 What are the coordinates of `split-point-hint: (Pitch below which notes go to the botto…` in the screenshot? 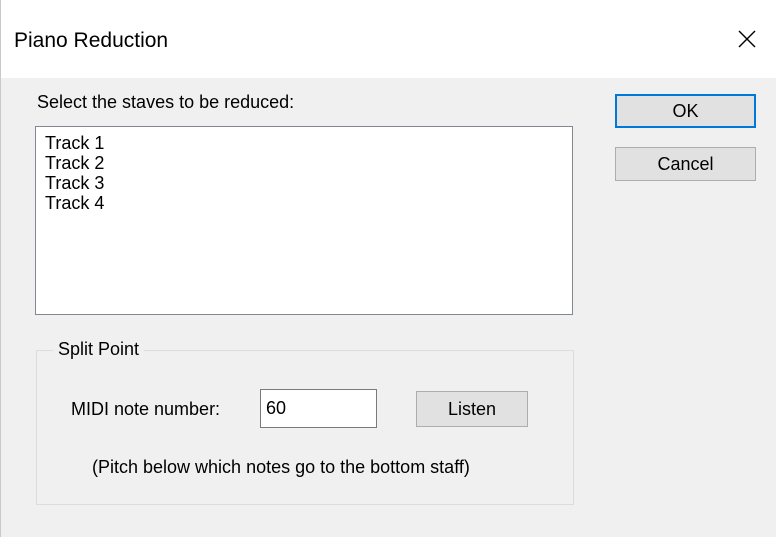 It's located at (281, 467).